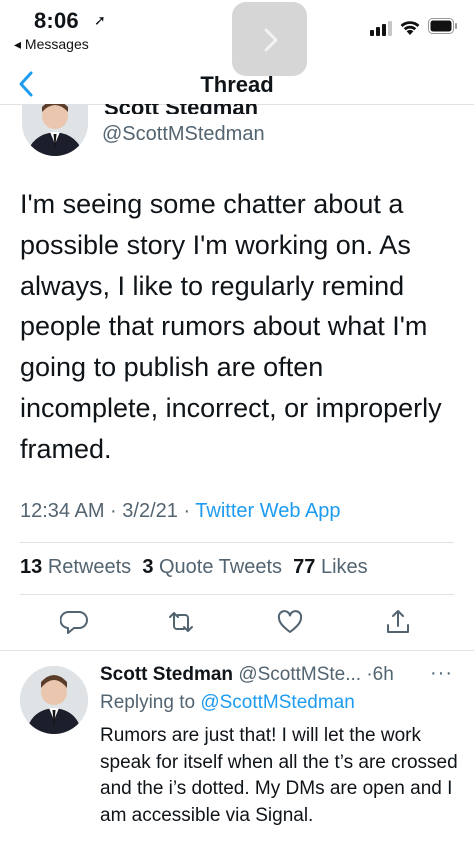  What do you see at coordinates (267, 511) in the screenshot?
I see `tweet-source-link: Twitter Web App` at bounding box center [267, 511].